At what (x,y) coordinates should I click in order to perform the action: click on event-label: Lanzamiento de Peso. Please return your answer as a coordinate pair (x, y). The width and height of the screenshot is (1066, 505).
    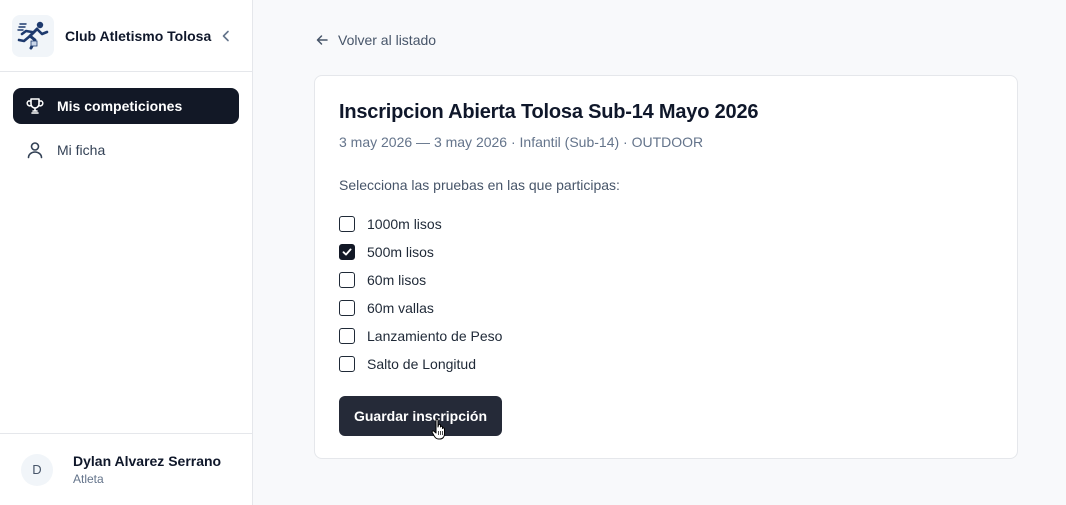
    Looking at the image, I should click on (435, 336).